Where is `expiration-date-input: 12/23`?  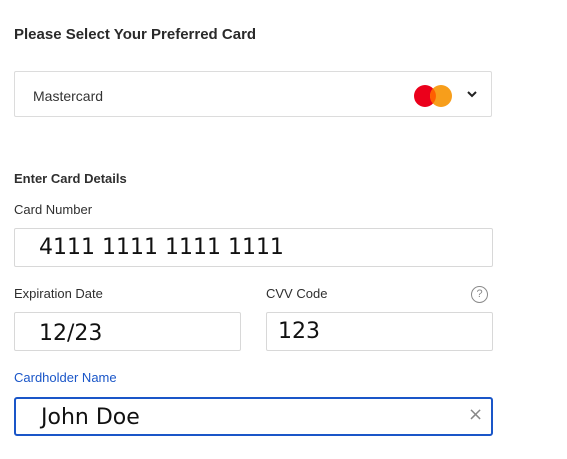
expiration-date-input: 12/23 is located at coordinates (127, 331).